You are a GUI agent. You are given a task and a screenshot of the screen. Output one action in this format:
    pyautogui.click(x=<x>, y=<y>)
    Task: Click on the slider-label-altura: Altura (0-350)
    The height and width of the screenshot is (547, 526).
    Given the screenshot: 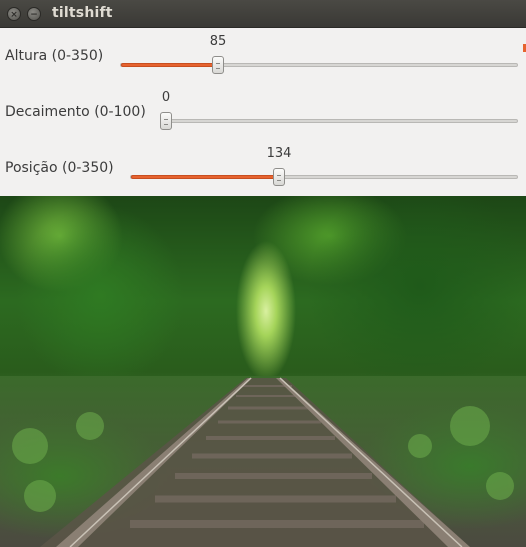 What is the action you would take?
    pyautogui.click(x=54, y=56)
    